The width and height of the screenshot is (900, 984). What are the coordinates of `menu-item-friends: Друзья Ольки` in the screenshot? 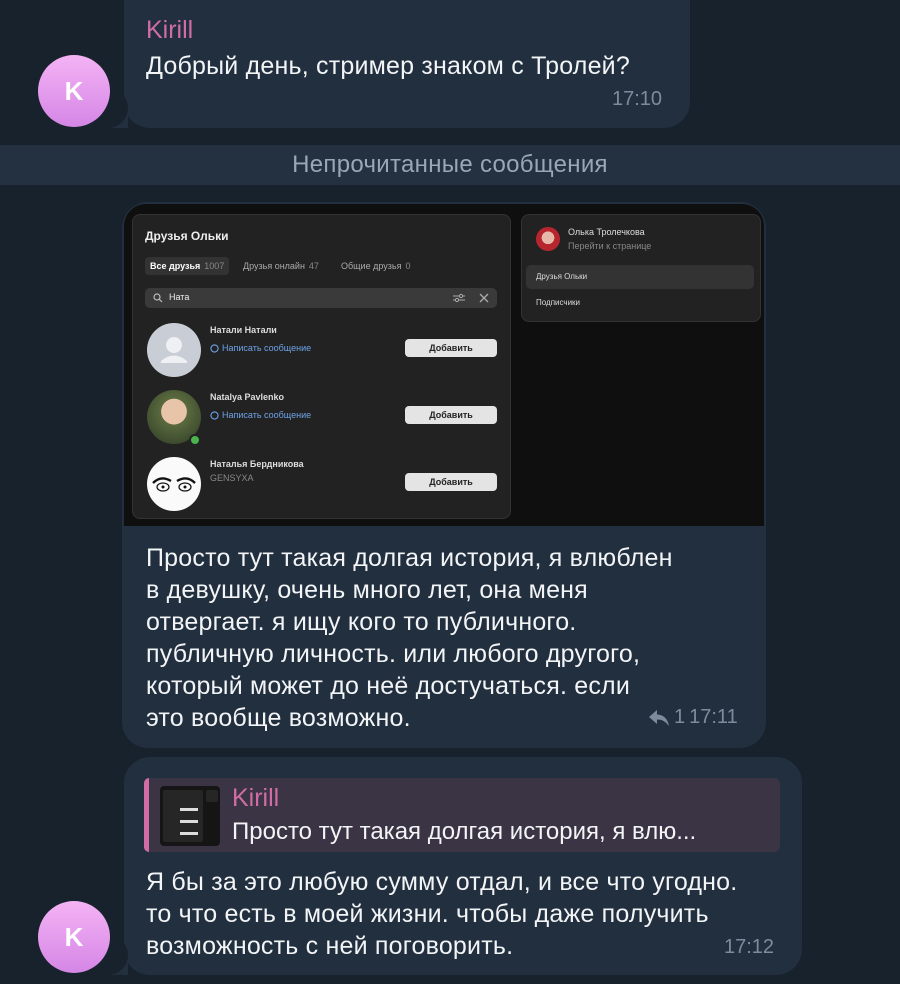 It's located at (640, 277).